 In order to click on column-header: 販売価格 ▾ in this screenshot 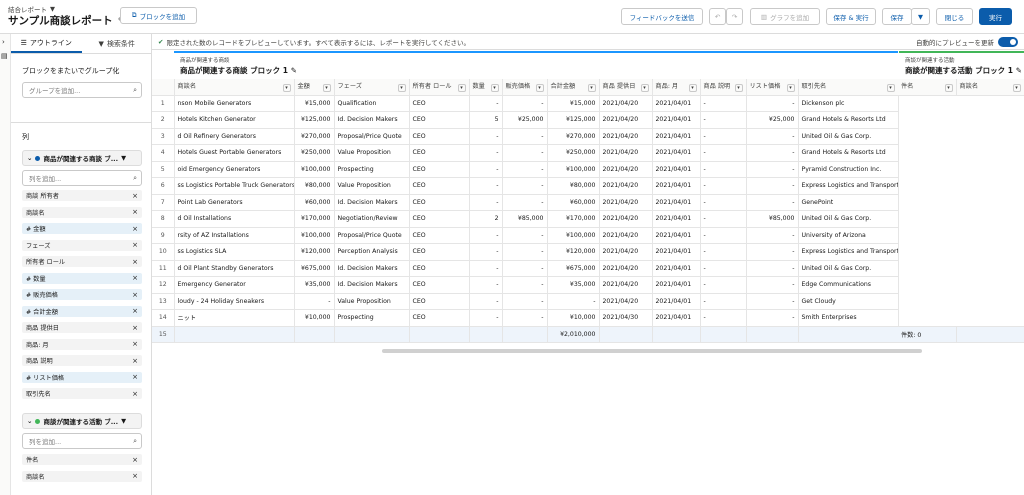, I will do `click(525, 87)`.